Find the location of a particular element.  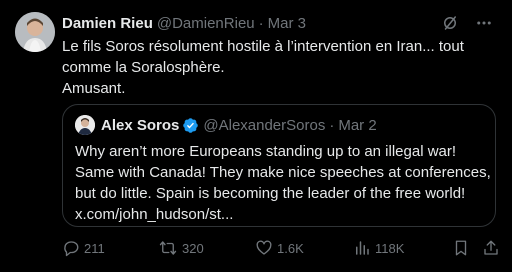

quoted-author-handle: @AlexanderSoros is located at coordinates (264, 125).